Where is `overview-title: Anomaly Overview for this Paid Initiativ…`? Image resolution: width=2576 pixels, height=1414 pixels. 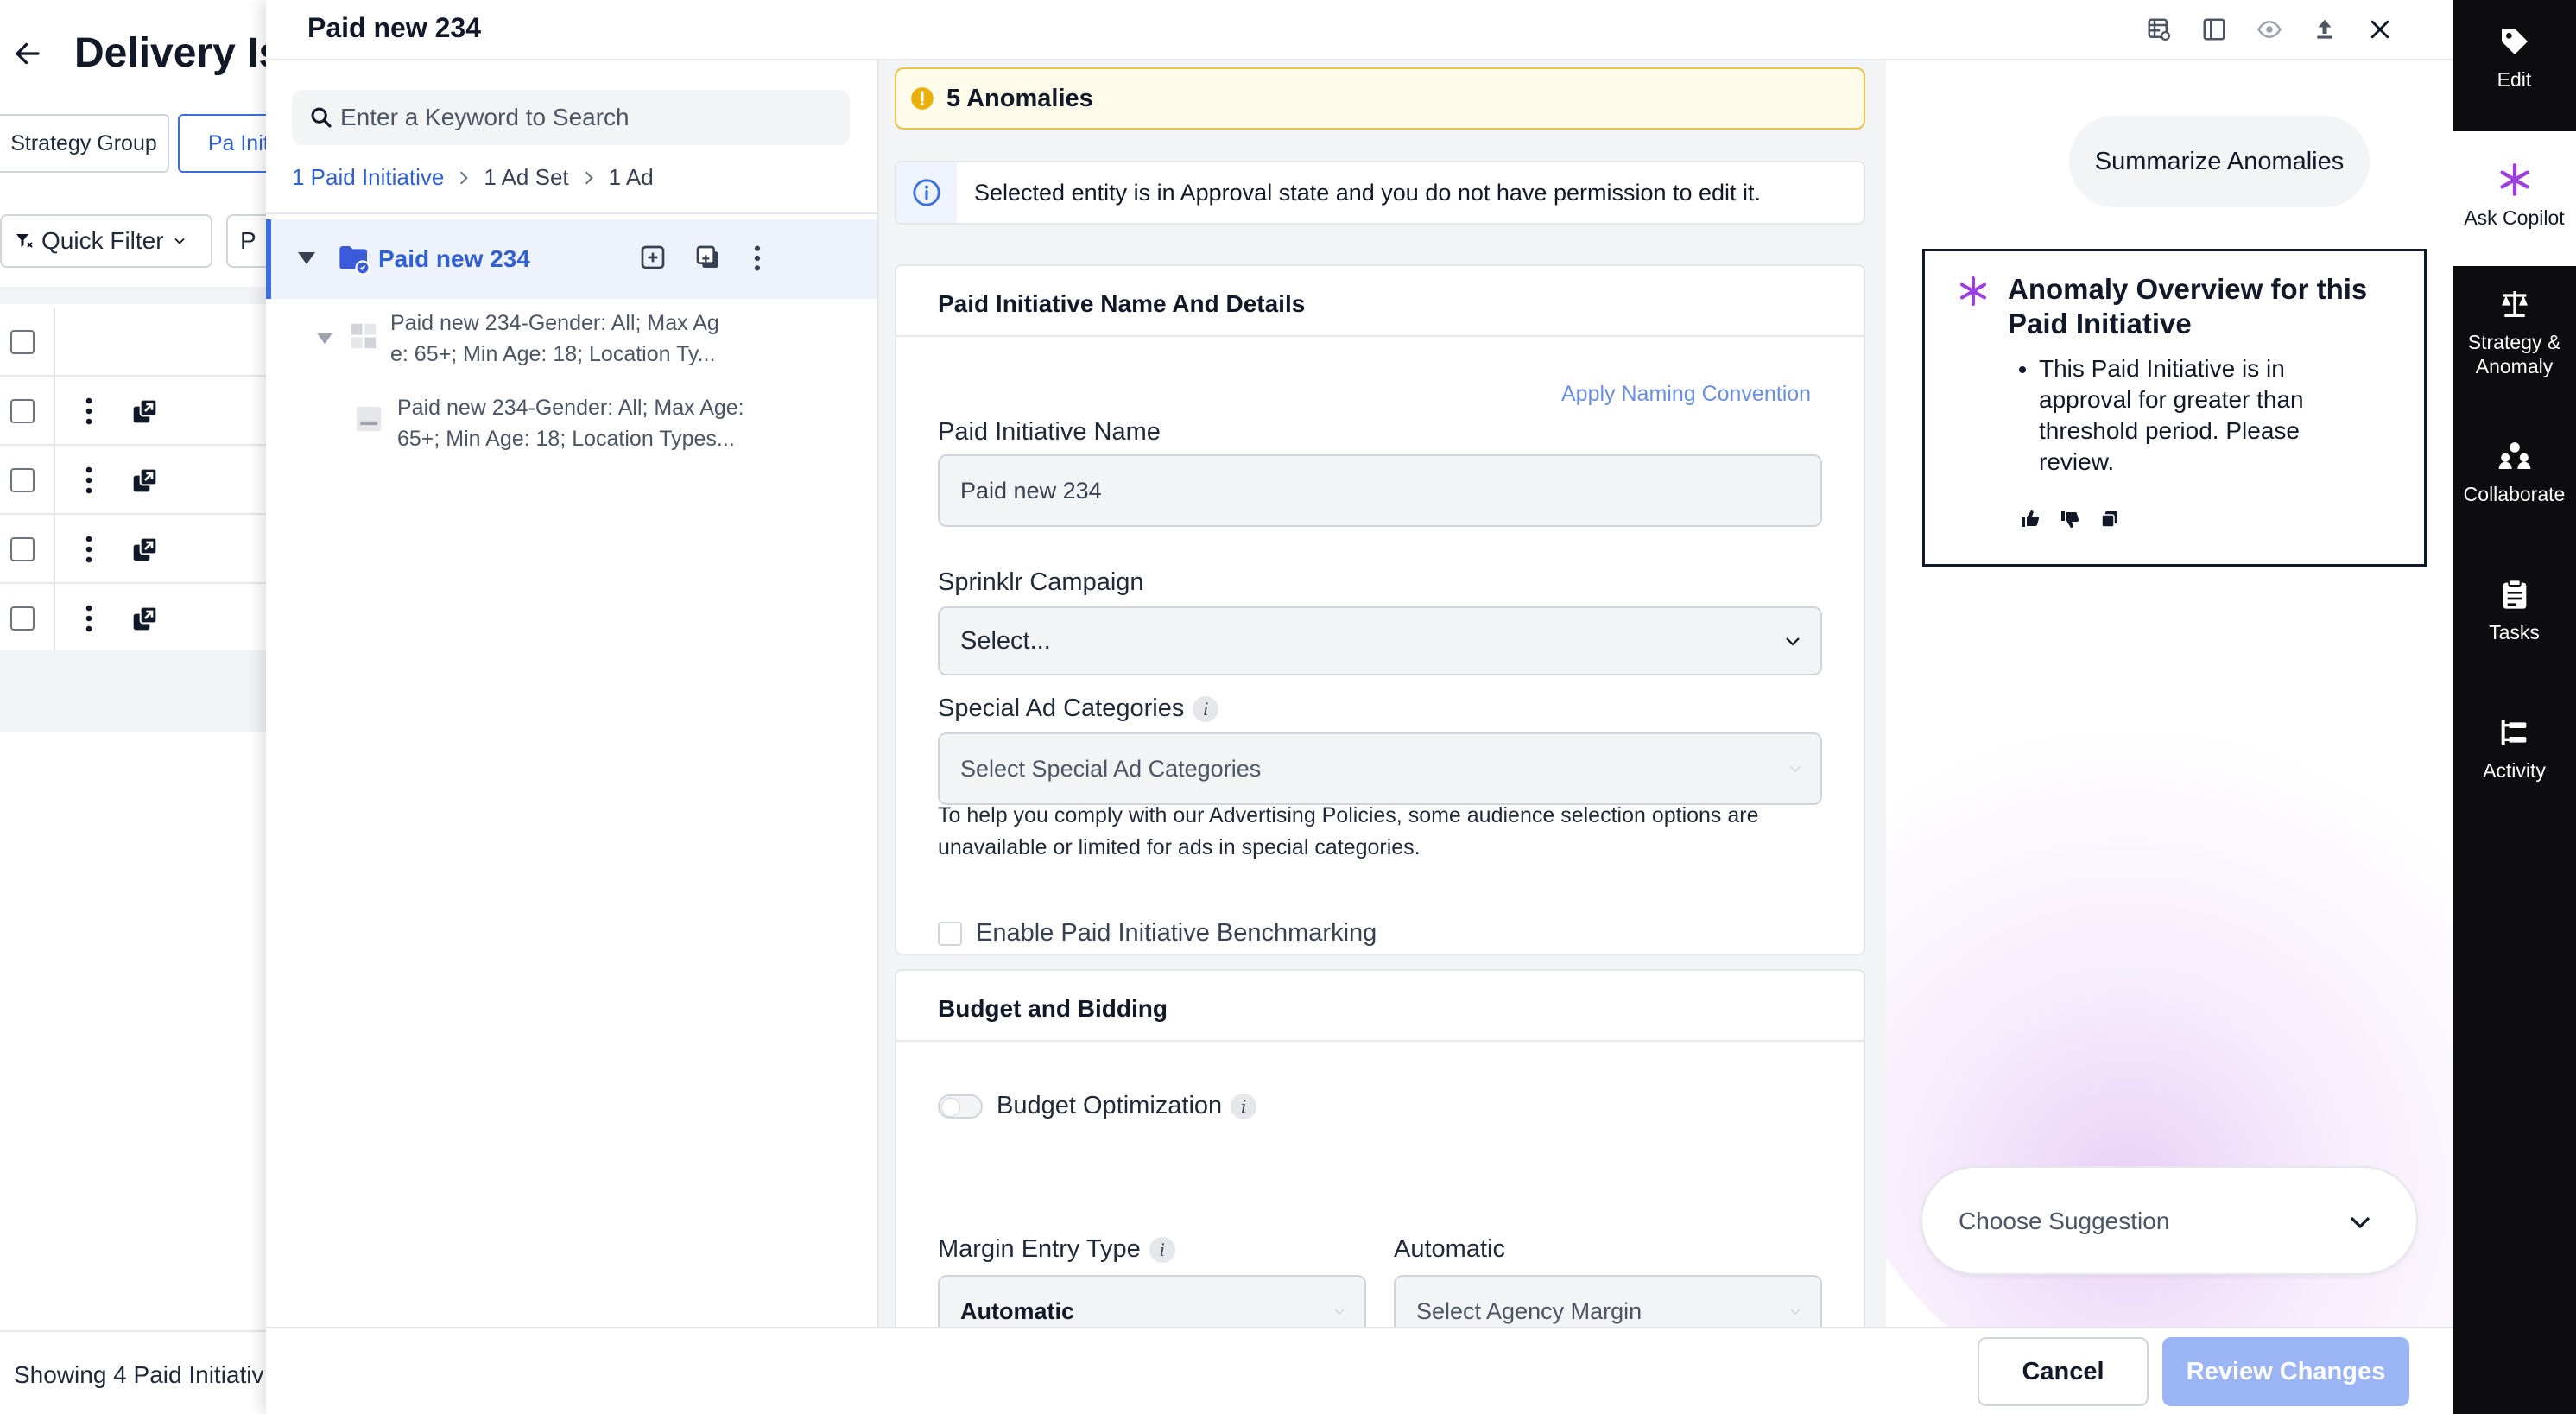
overview-title: Anomaly Overview for this Paid Initiativ… is located at coordinates (2188, 306).